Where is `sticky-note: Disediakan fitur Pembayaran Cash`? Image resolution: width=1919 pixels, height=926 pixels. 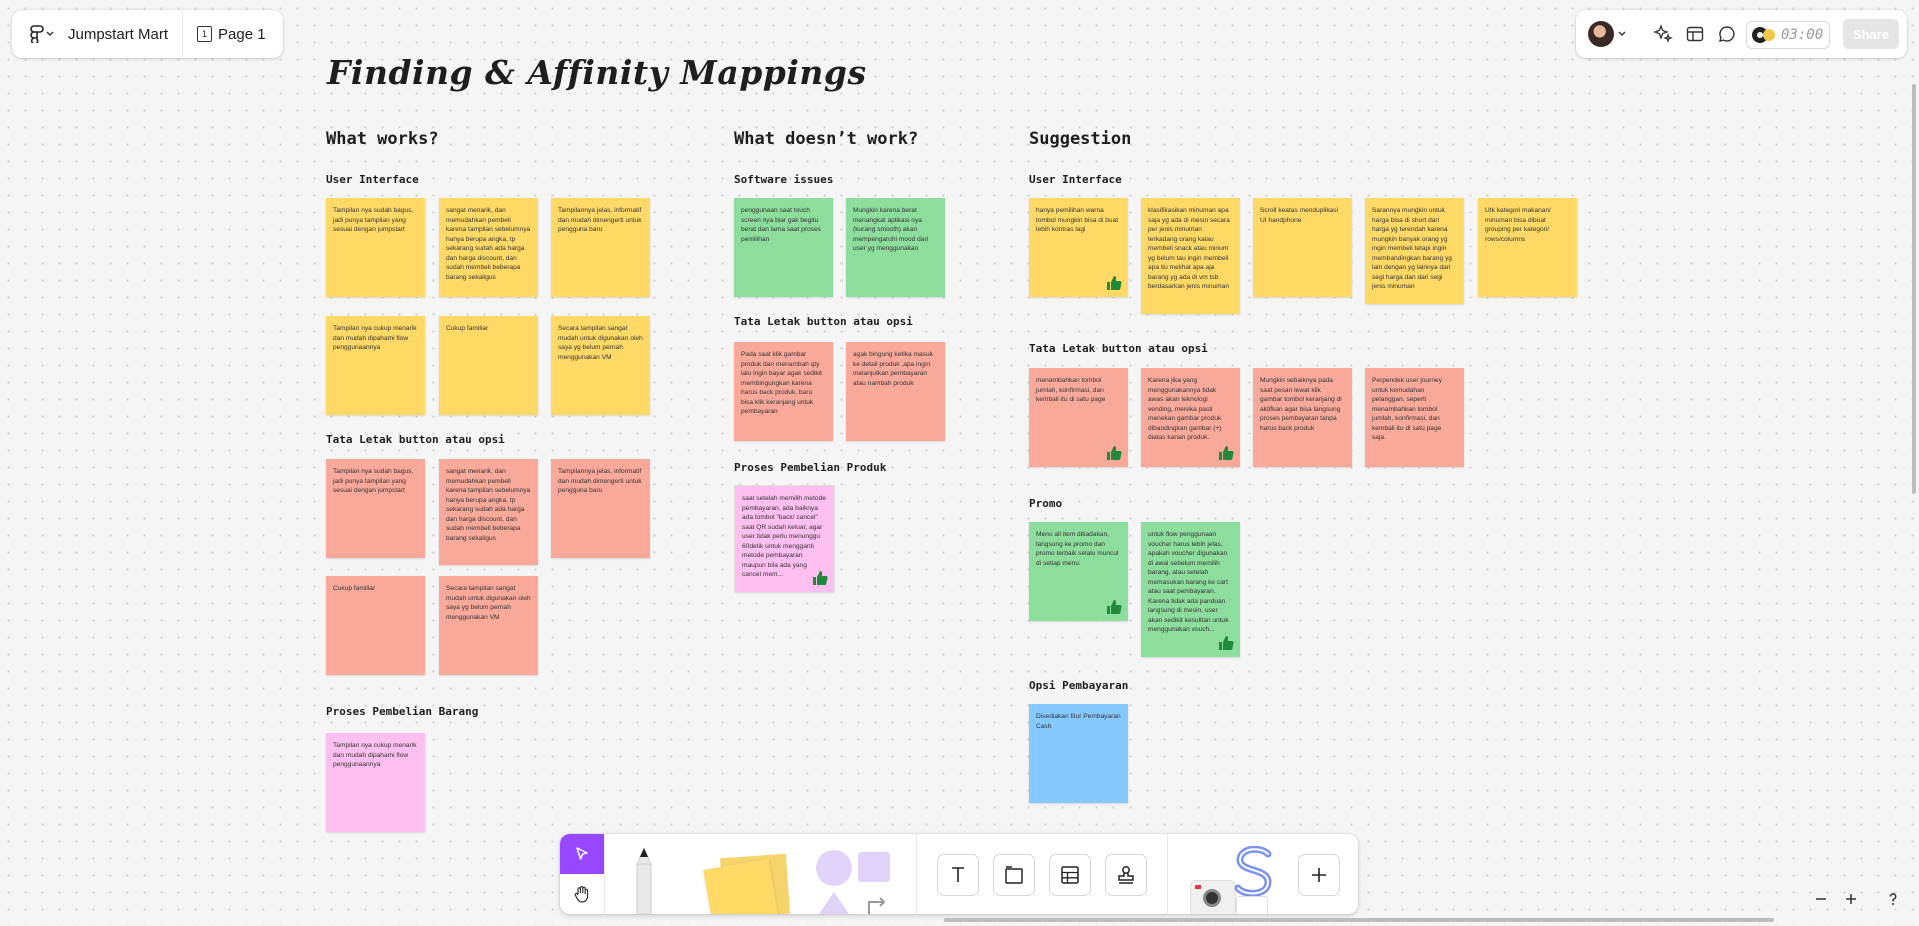
sticky-note: Disediakan fitur Pembayaran Cash is located at coordinates (1078, 753).